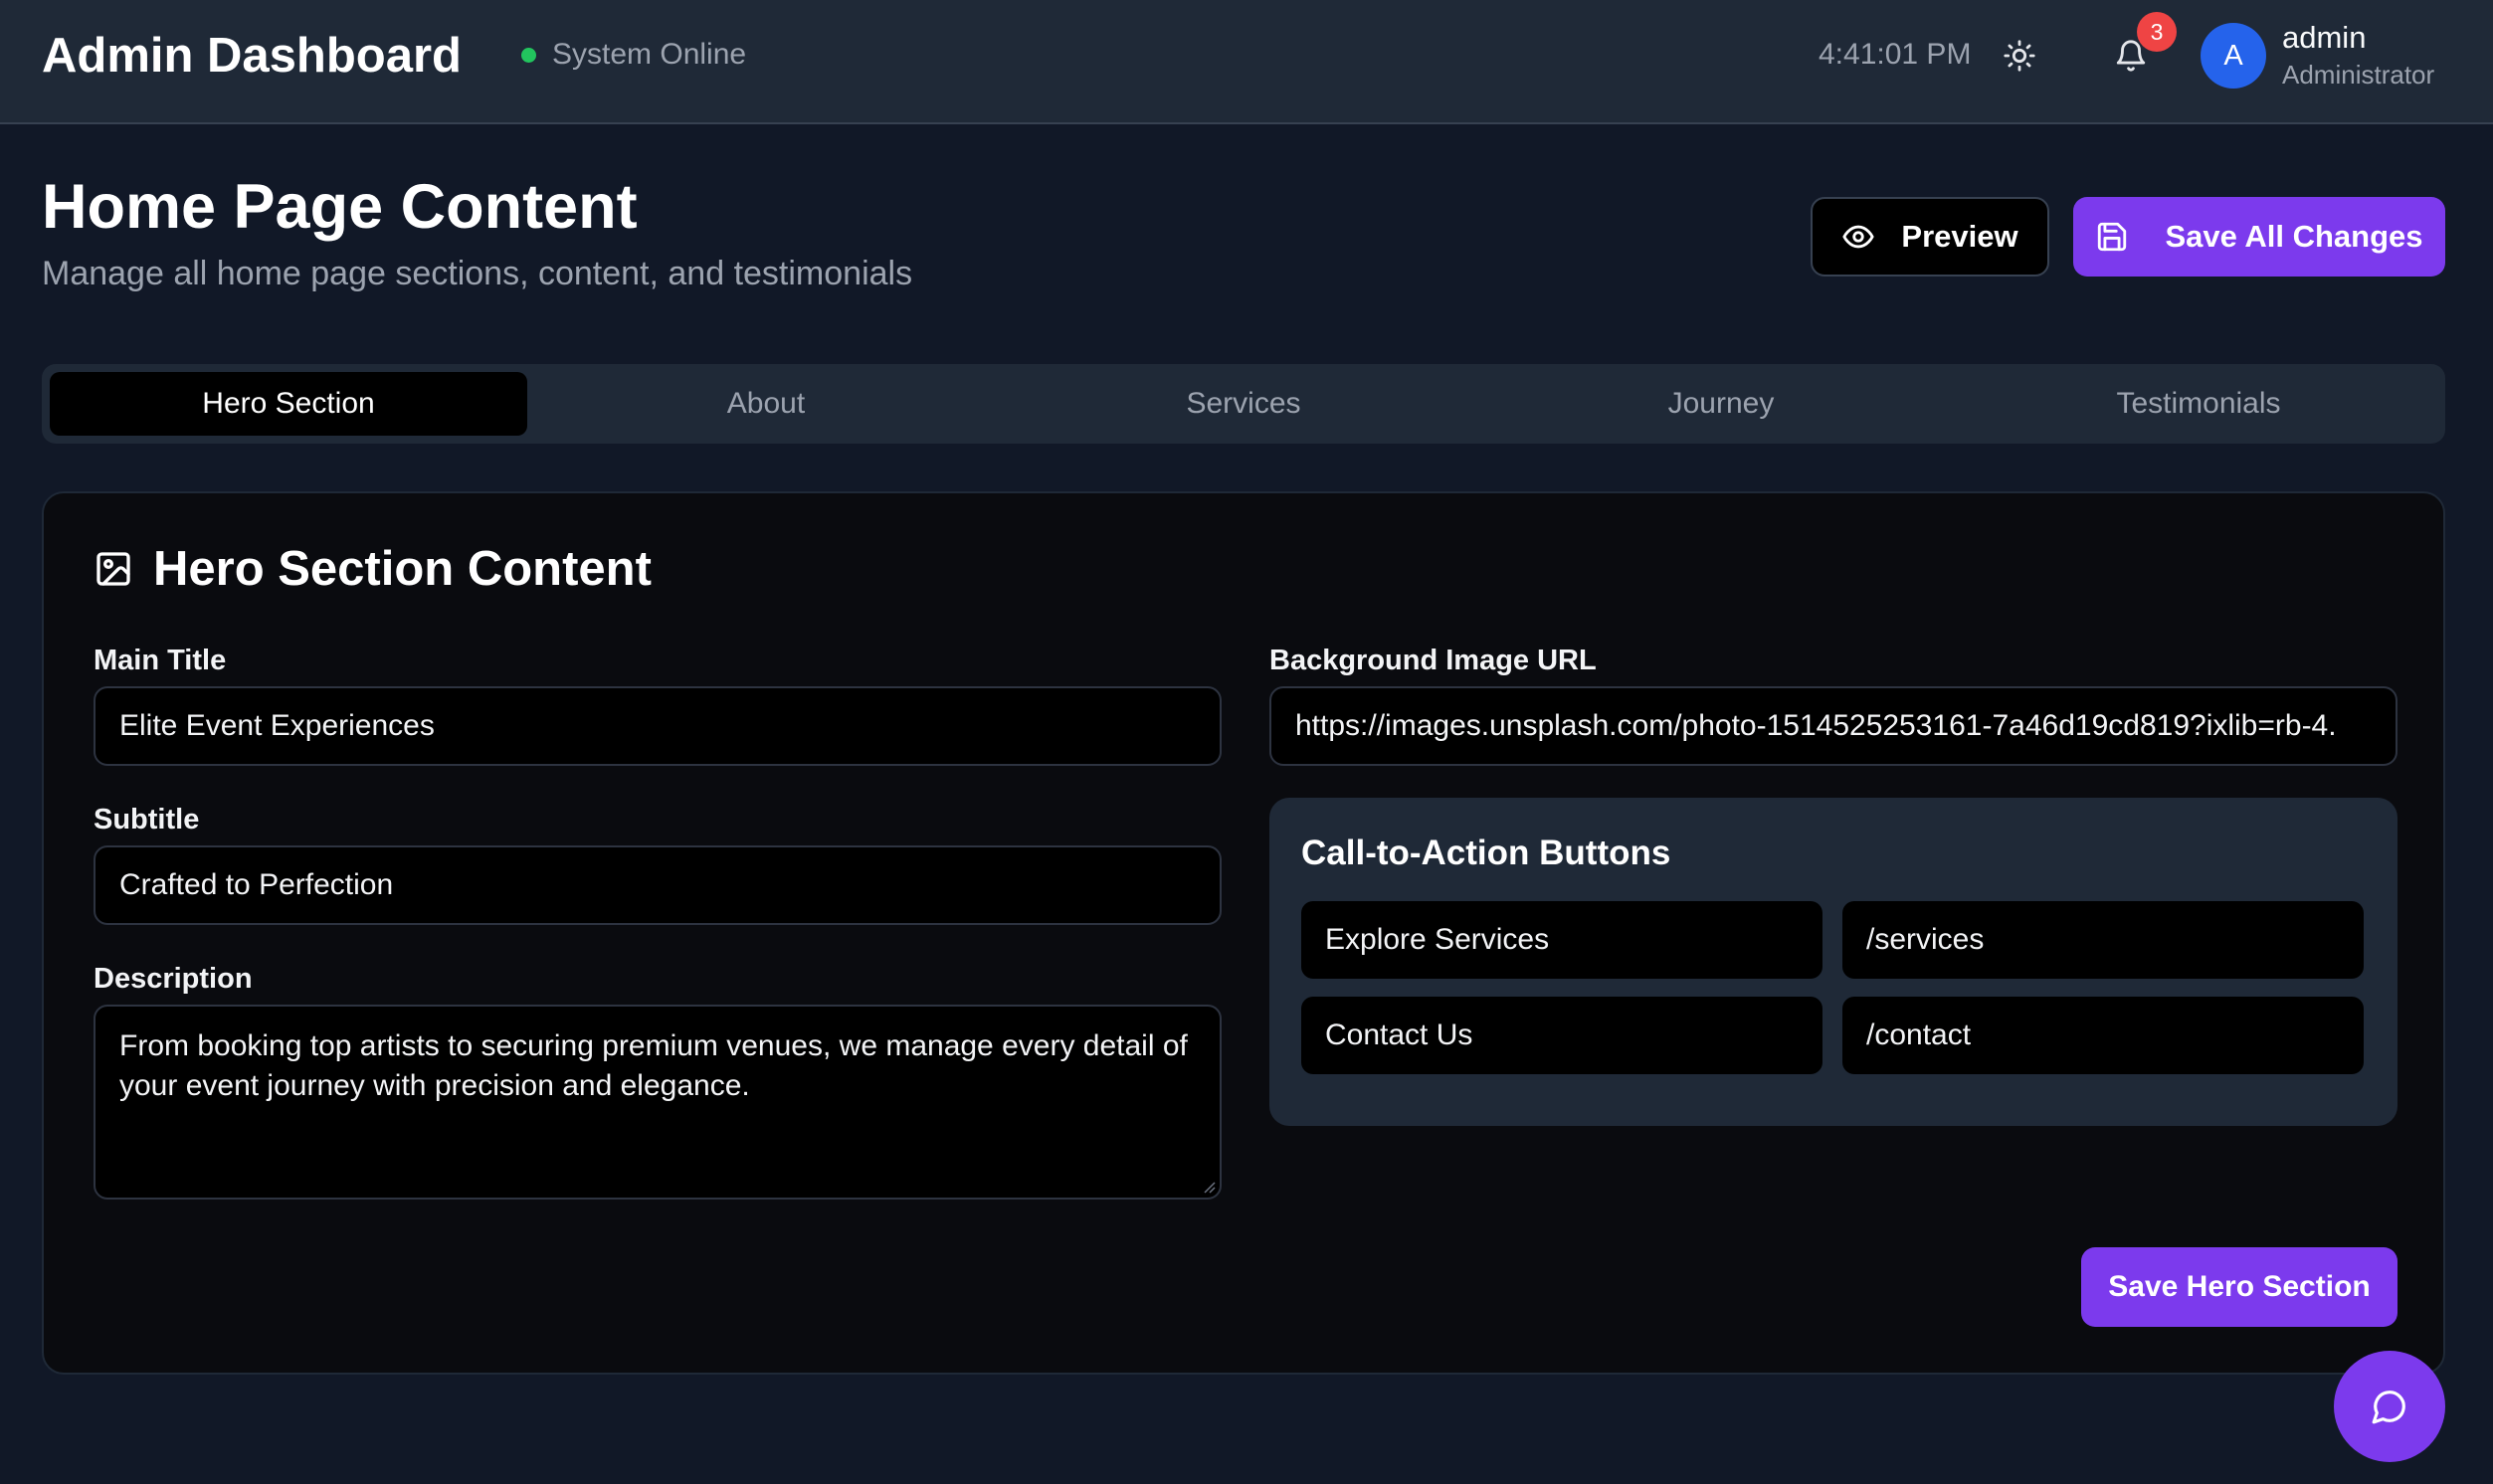 The image size is (2493, 1484). What do you see at coordinates (173, 979) in the screenshot?
I see `description-label: Description` at bounding box center [173, 979].